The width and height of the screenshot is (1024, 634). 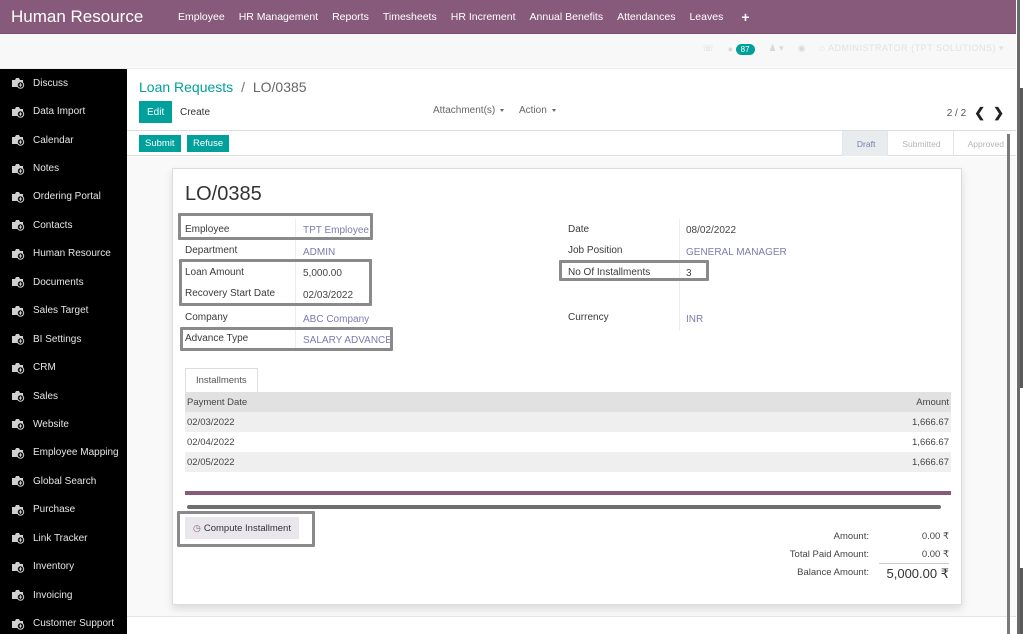 I want to click on sidebar-item-label: BI Settings, so click(x=57, y=339).